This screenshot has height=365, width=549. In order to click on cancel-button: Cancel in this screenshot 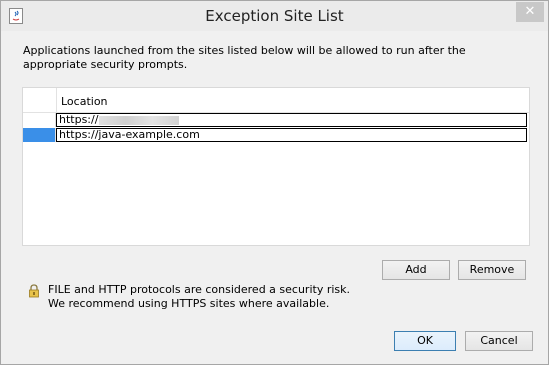, I will do `click(499, 341)`.